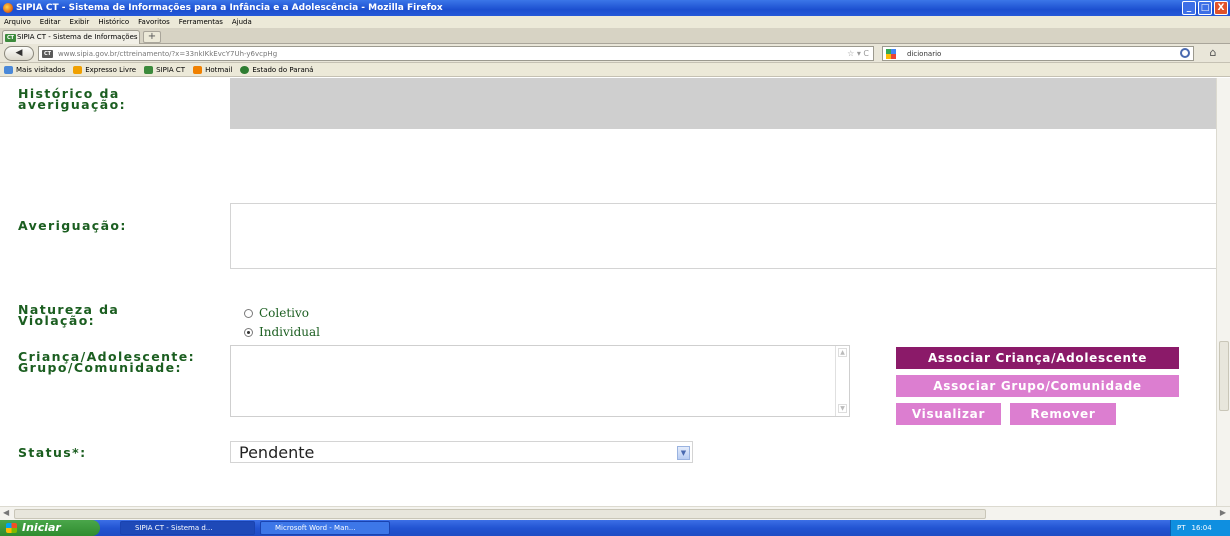  What do you see at coordinates (858, 54) in the screenshot?
I see `url-bookmark-reload-icons: ☆ ▾ C` at bounding box center [858, 54].